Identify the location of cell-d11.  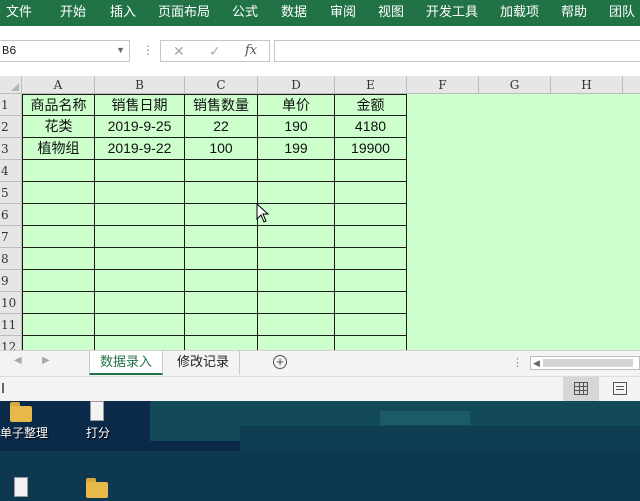
(296, 325).